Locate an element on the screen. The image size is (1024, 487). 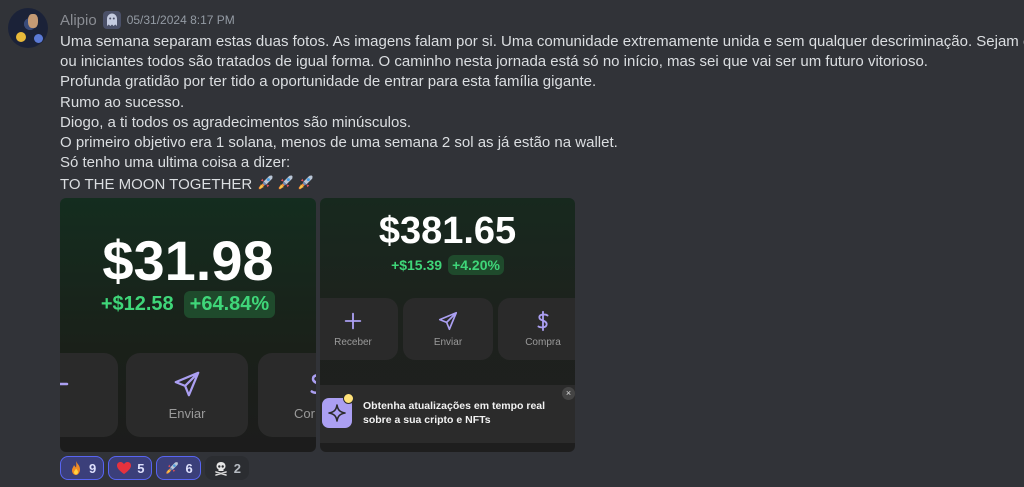
reaction-count: 2 is located at coordinates (237, 468).